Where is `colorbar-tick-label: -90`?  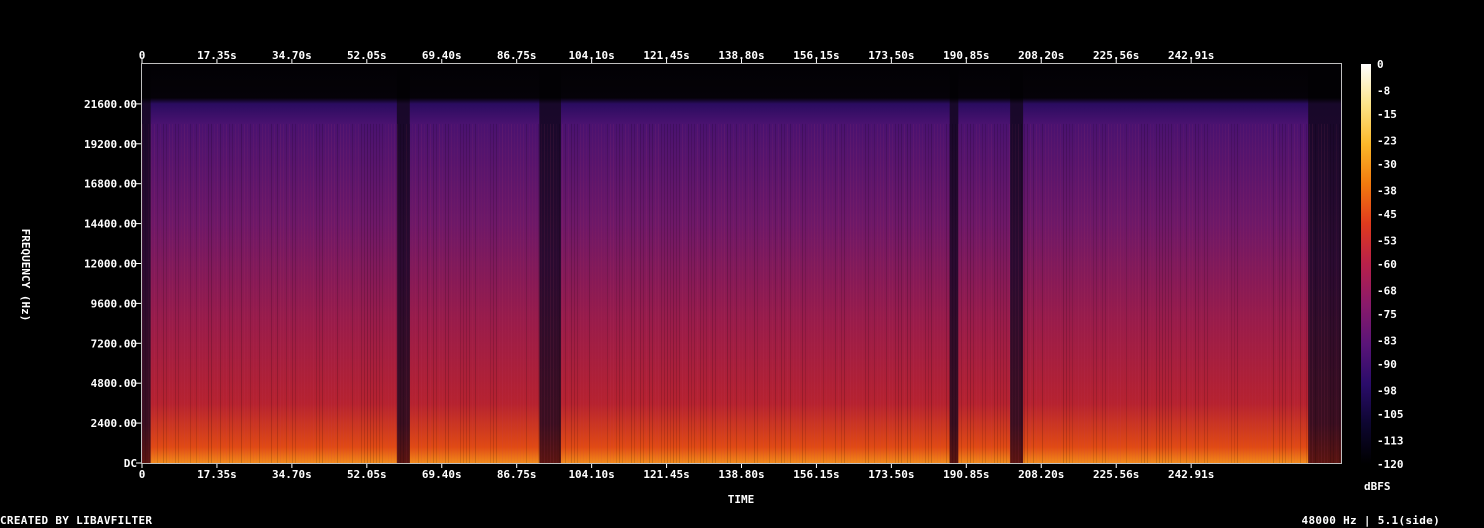
colorbar-tick-label: -90 is located at coordinates (1387, 364).